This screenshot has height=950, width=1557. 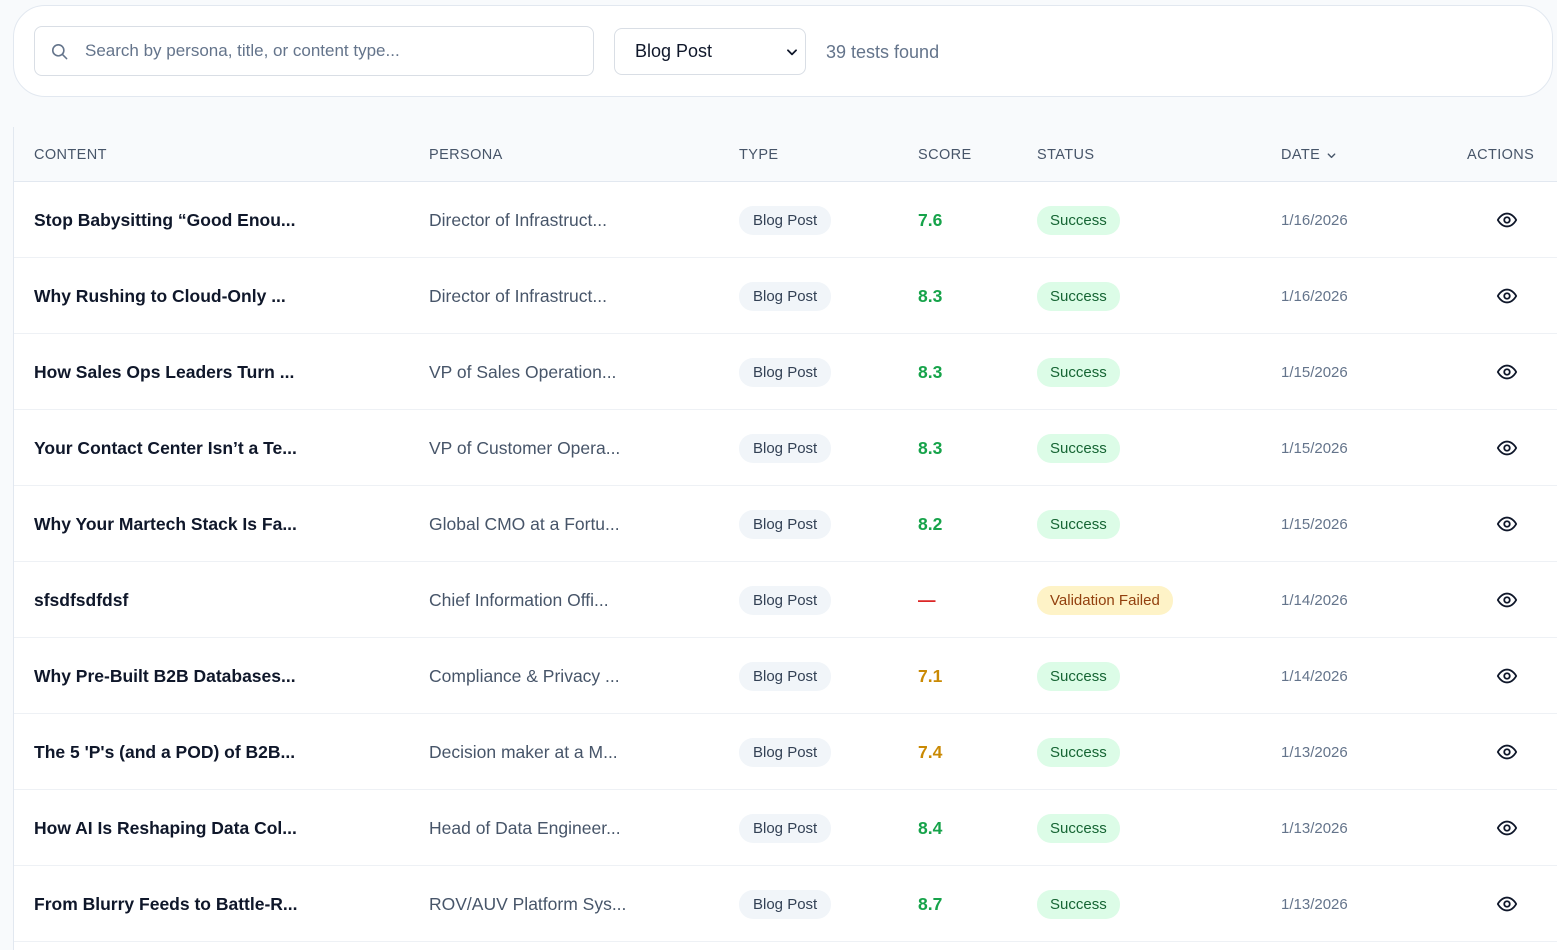 I want to click on search-icon, so click(x=59, y=51).